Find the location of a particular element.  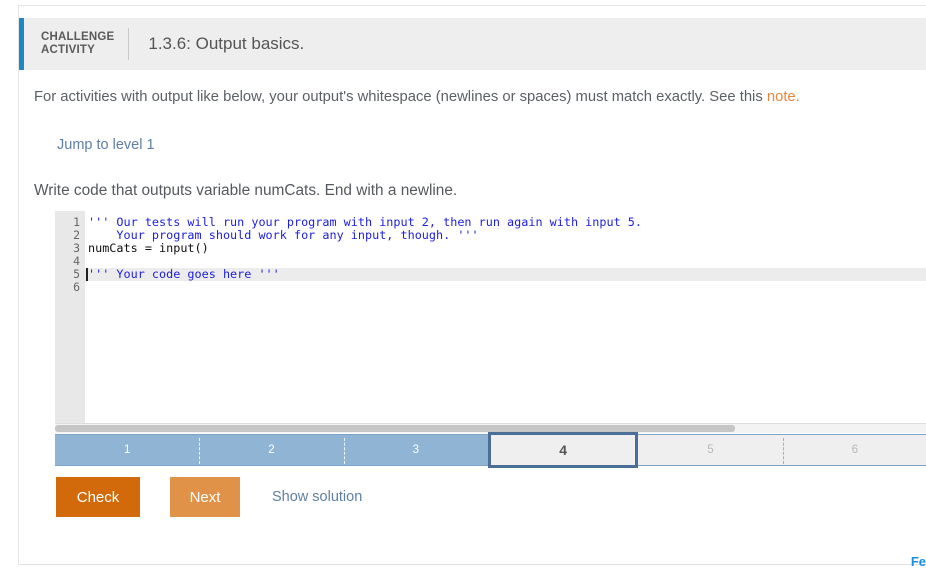

level-label: 4 is located at coordinates (563, 450).